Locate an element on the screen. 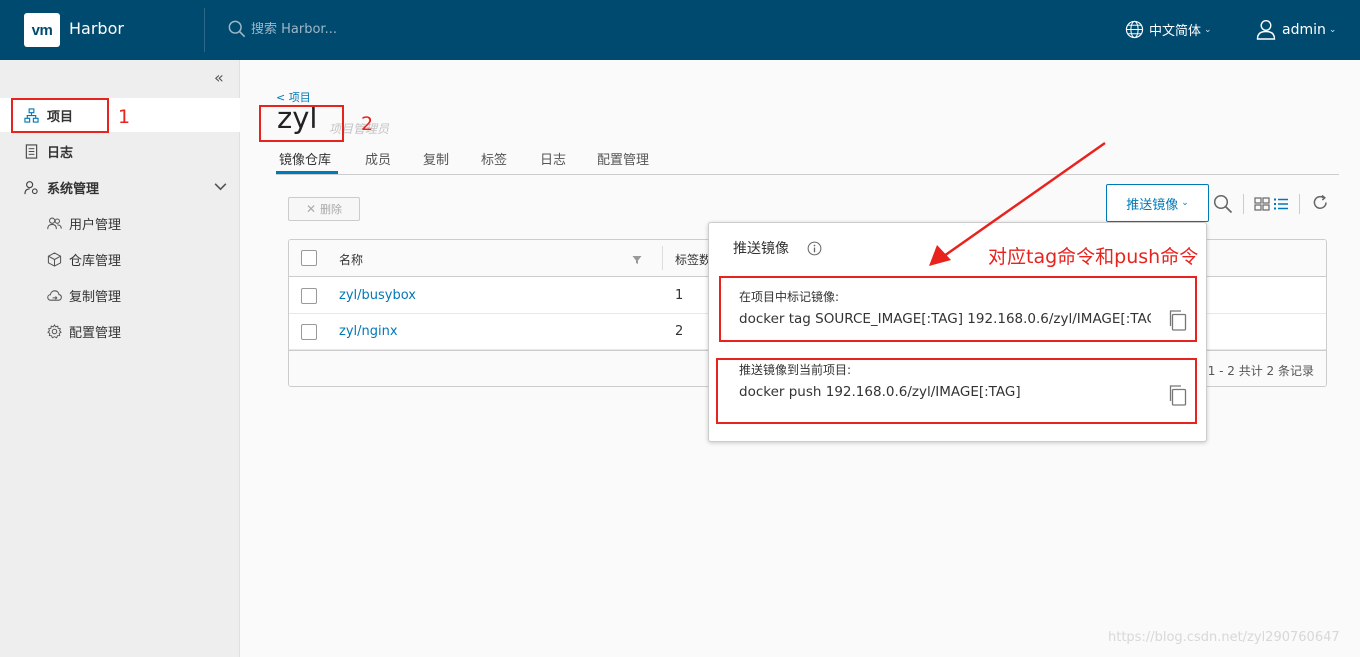  sidebar-item-label: 日志 is located at coordinates (60, 153).